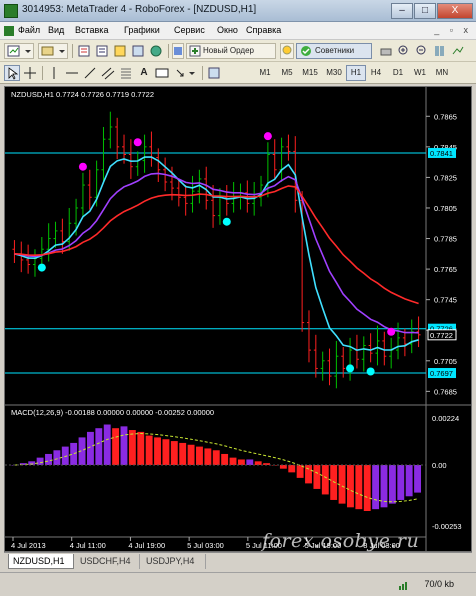 The width and height of the screenshot is (476, 596). I want to click on time-tick-label: 5 Jul 03:00, so click(205, 545).